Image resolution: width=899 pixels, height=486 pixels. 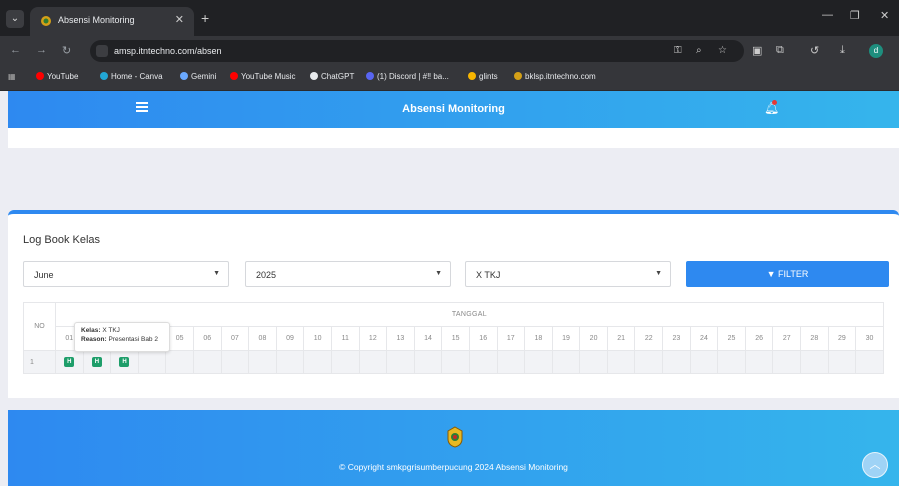 What do you see at coordinates (538, 338) in the screenshot?
I see `day-header-cell: 18` at bounding box center [538, 338].